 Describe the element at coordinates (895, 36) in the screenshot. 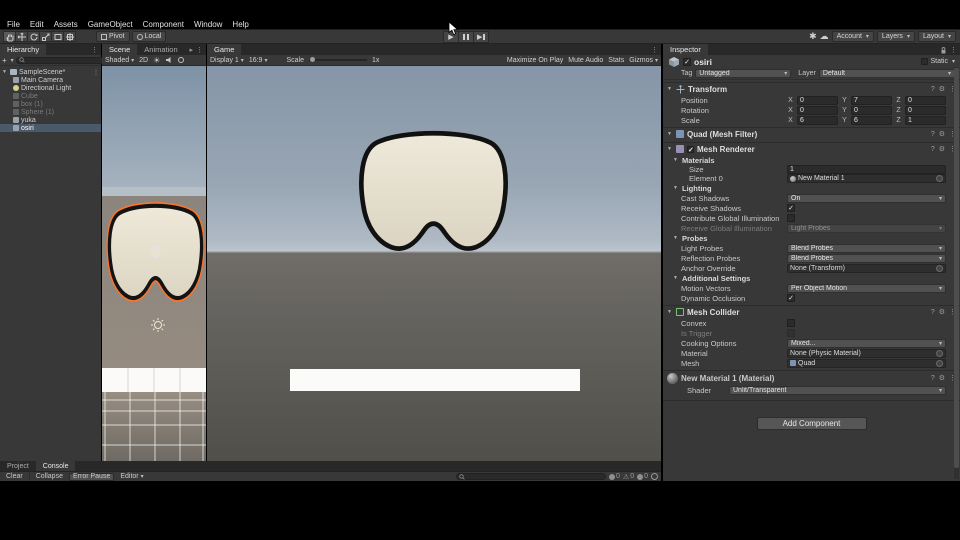

I see `layers-dropdown: Layers ▾` at that location.